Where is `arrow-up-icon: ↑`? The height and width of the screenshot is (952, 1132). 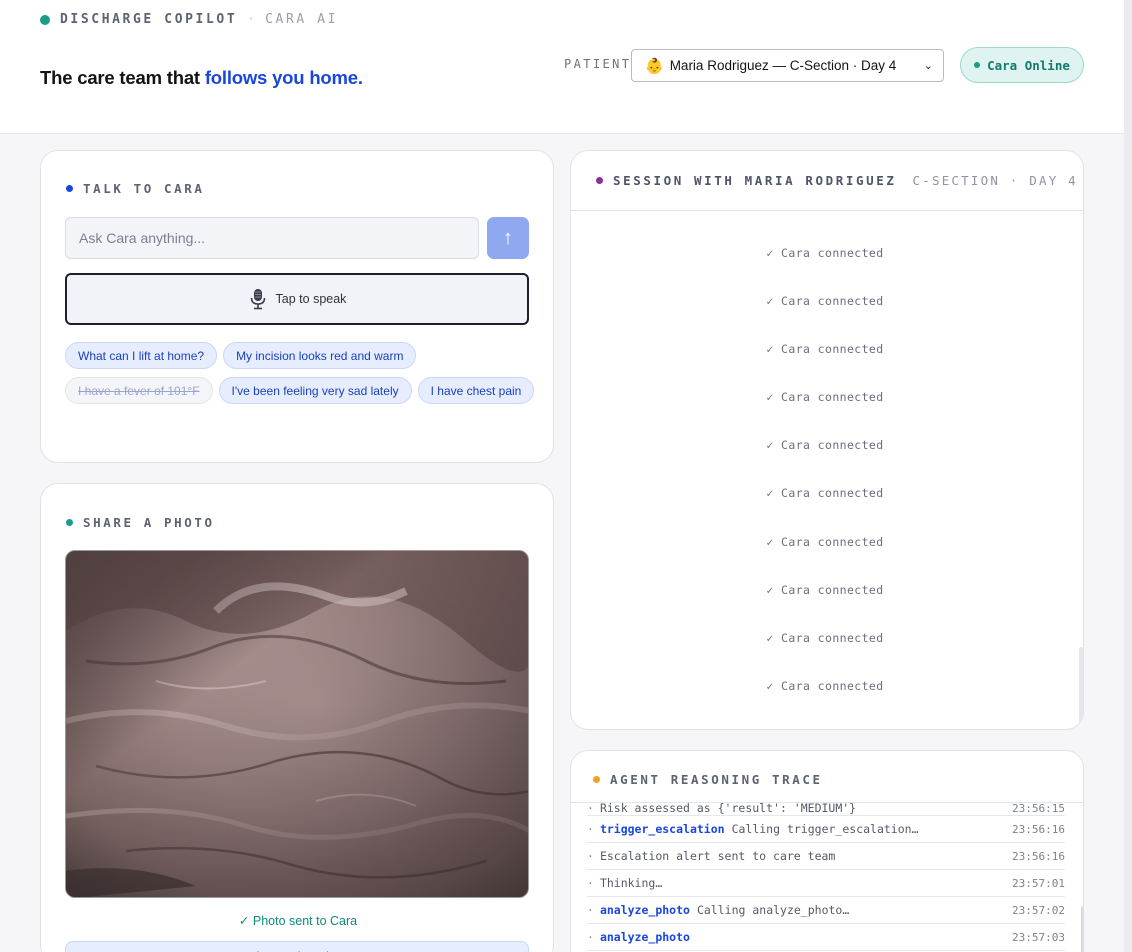 arrow-up-icon: ↑ is located at coordinates (508, 237).